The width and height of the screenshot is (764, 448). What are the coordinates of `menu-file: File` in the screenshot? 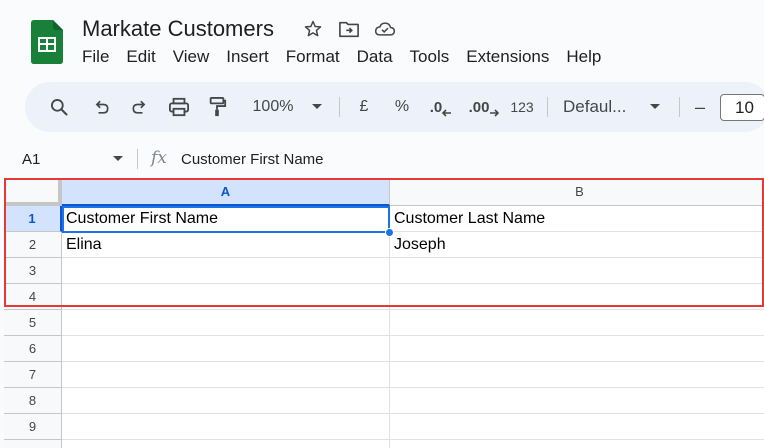 It's located at (95, 57).